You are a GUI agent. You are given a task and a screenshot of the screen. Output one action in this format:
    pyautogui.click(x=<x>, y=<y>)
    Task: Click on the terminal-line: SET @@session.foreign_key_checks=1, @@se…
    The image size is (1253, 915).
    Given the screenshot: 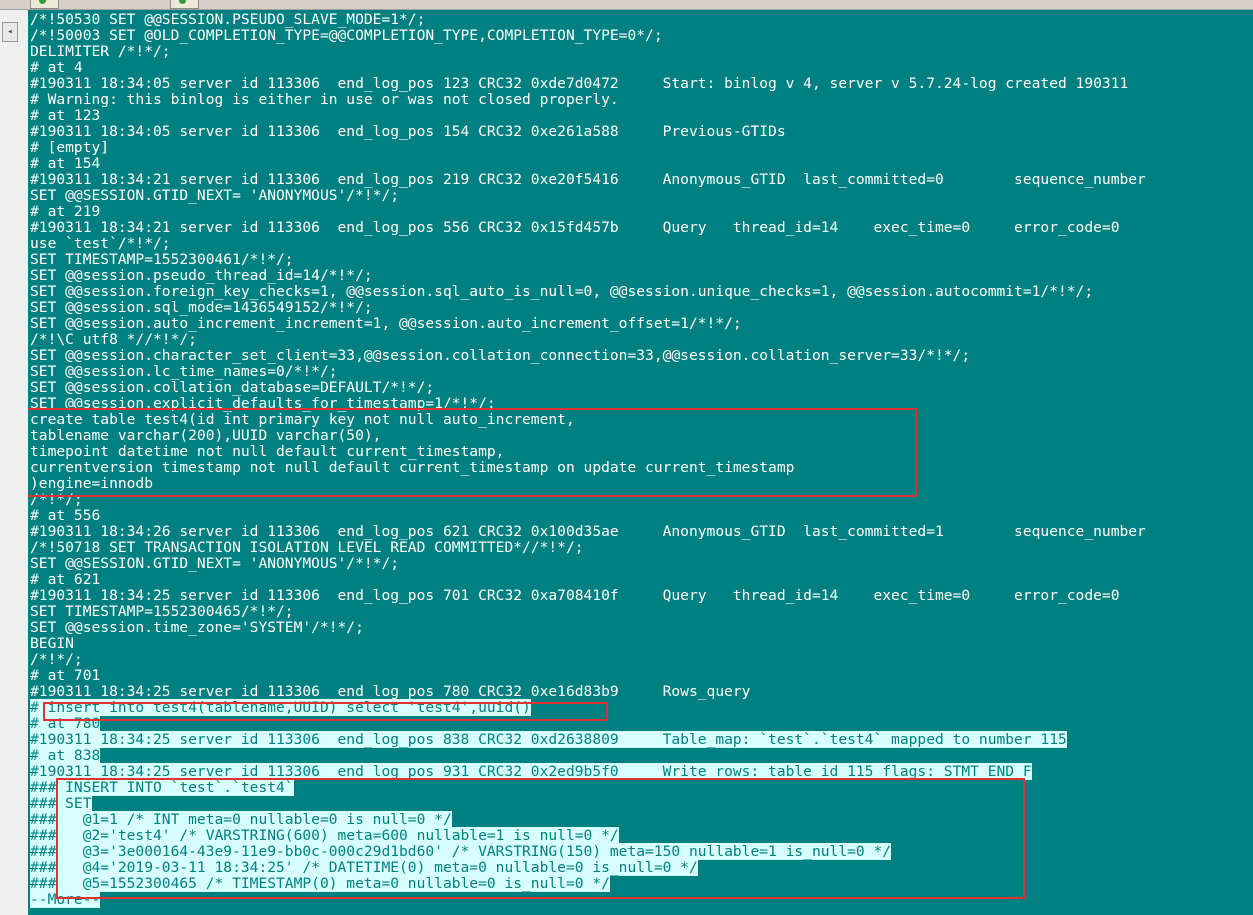 What is the action you would take?
    pyautogui.click(x=562, y=291)
    